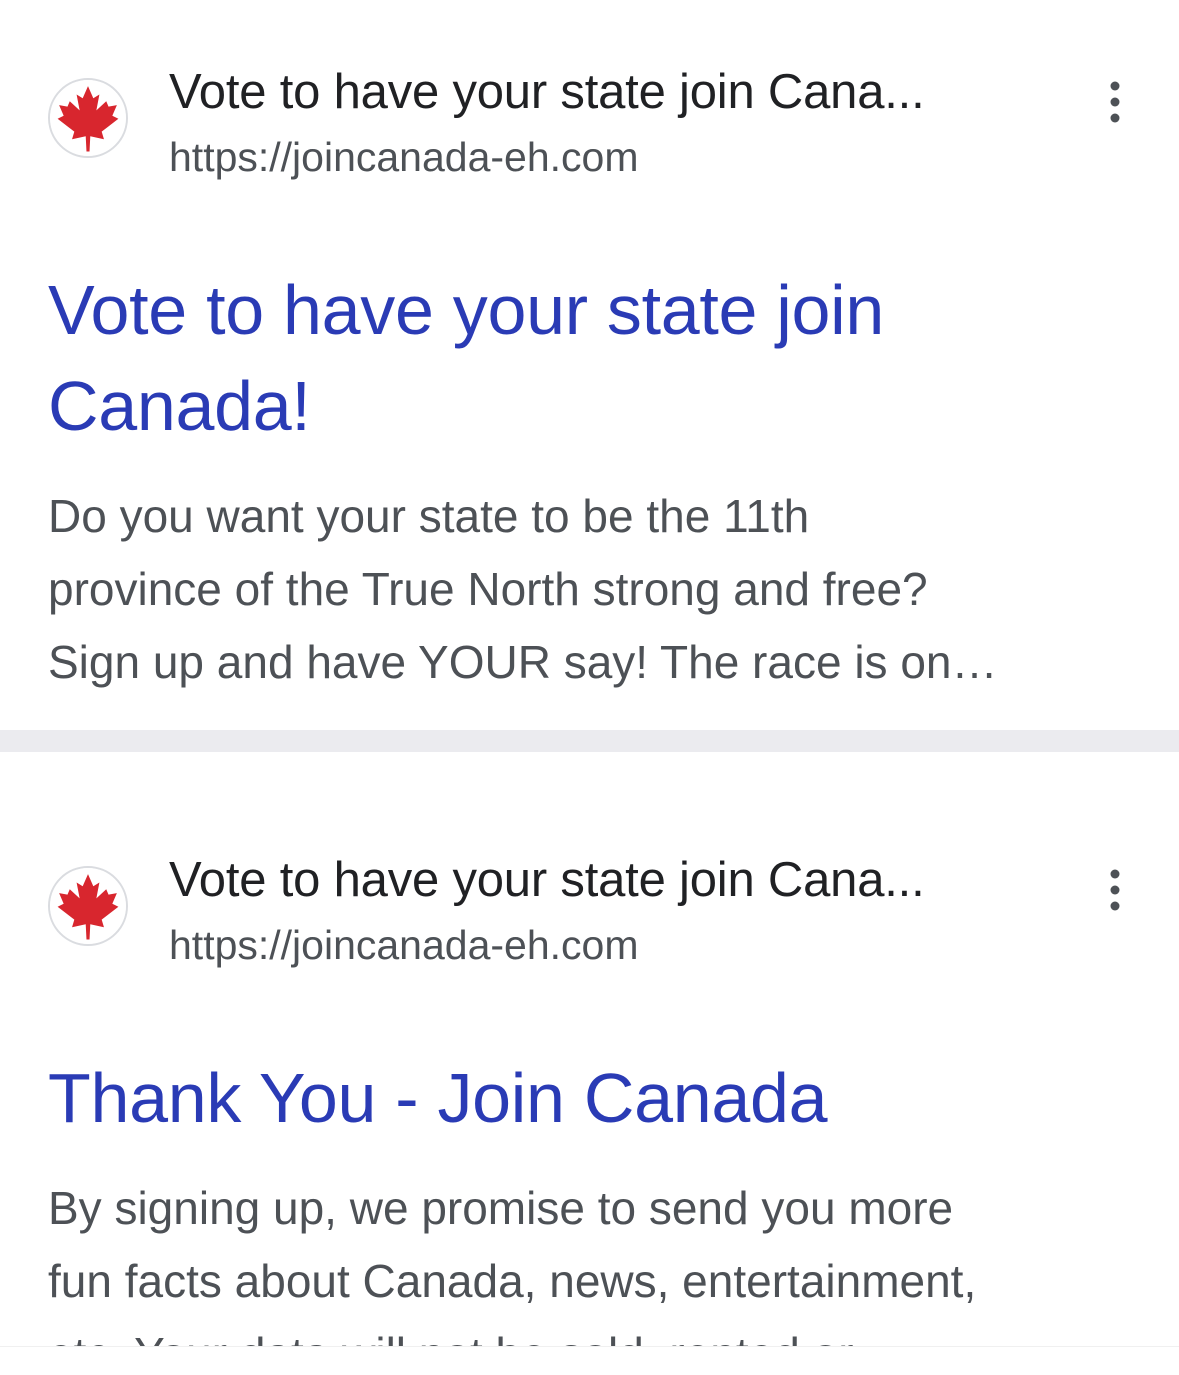 The image size is (1179, 1375). What do you see at coordinates (589, 1360) in the screenshot?
I see `bottom-edge` at bounding box center [589, 1360].